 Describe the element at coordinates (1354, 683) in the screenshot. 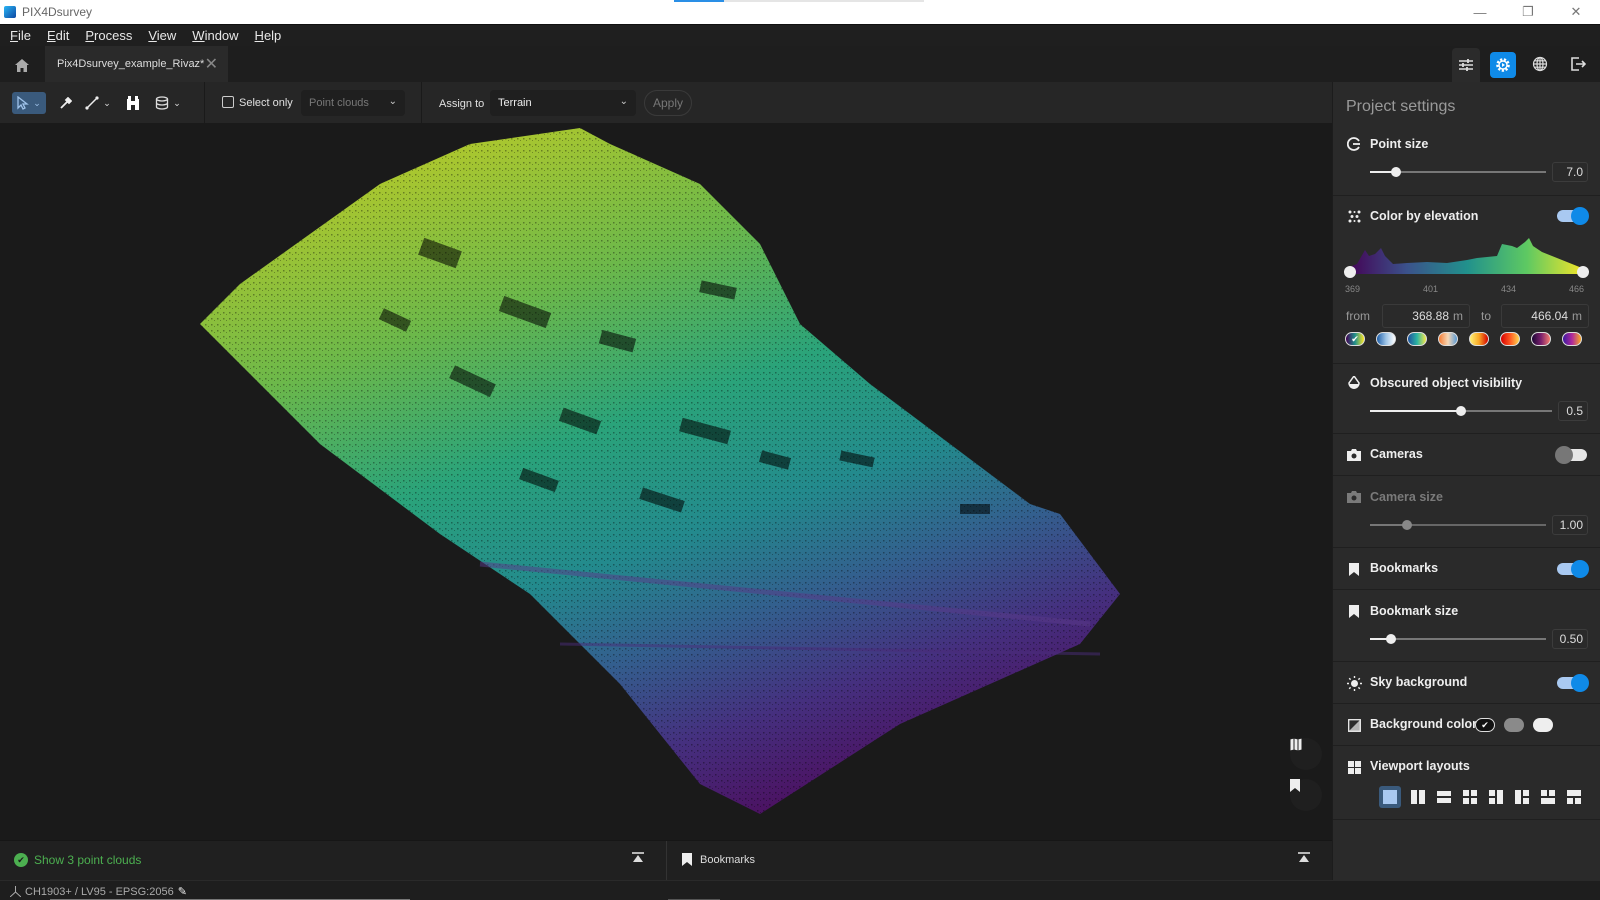

I see `sun-icon` at that location.